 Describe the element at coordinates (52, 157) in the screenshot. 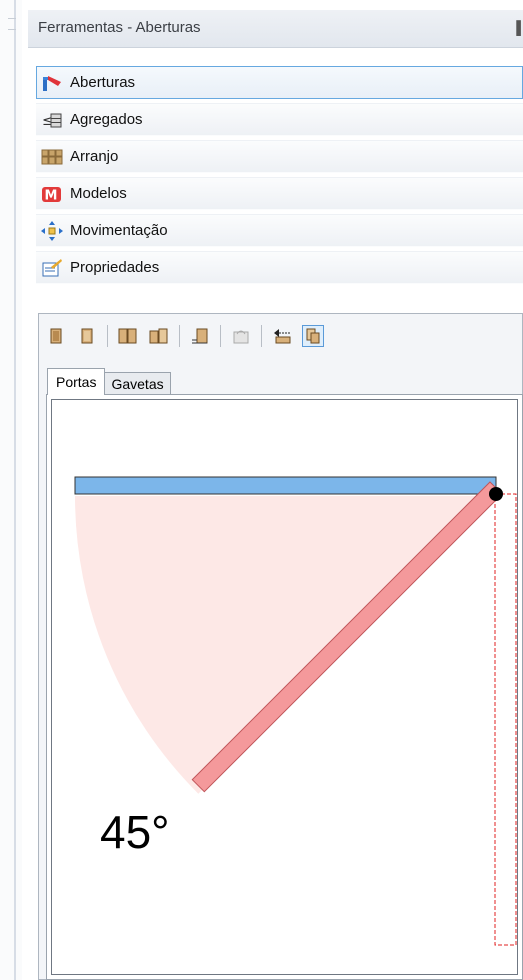

I see `arranjo-icon` at that location.